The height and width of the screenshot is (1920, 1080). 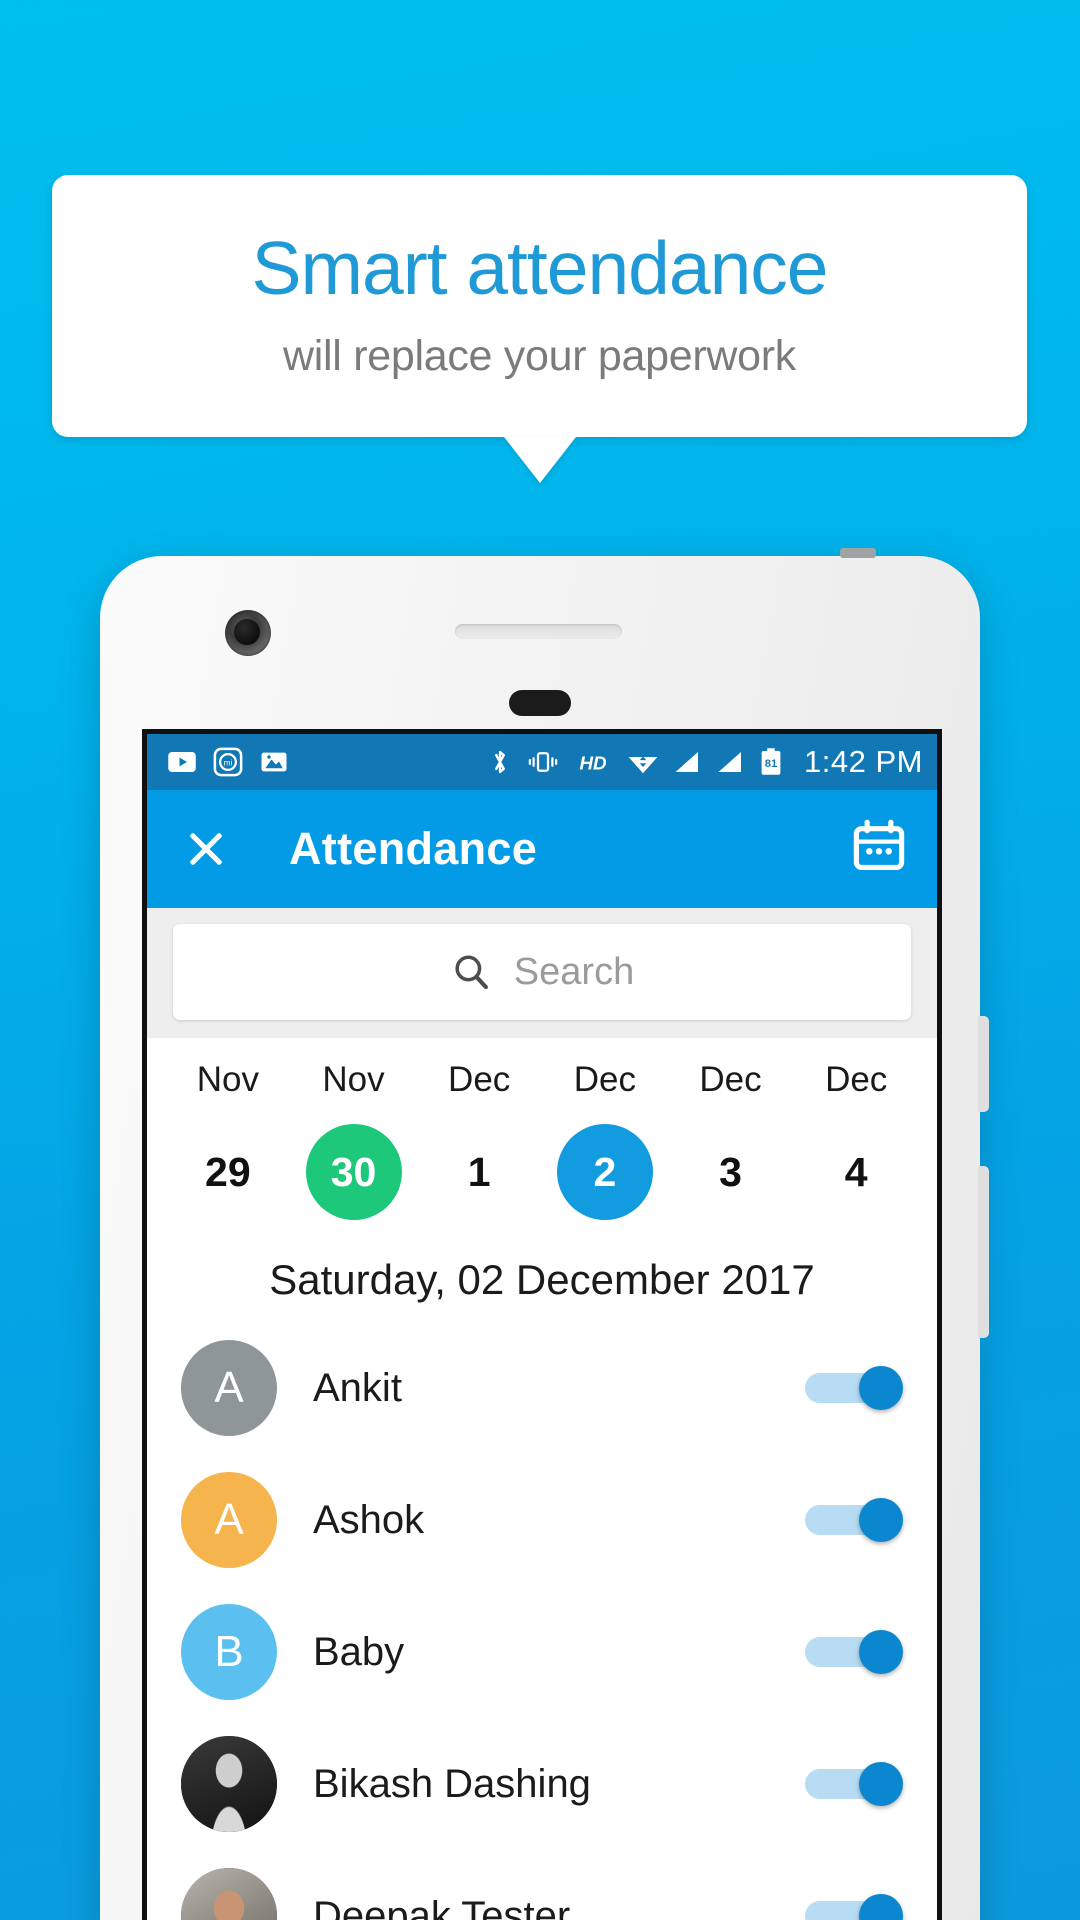 I want to click on close-icon, so click(x=206, y=849).